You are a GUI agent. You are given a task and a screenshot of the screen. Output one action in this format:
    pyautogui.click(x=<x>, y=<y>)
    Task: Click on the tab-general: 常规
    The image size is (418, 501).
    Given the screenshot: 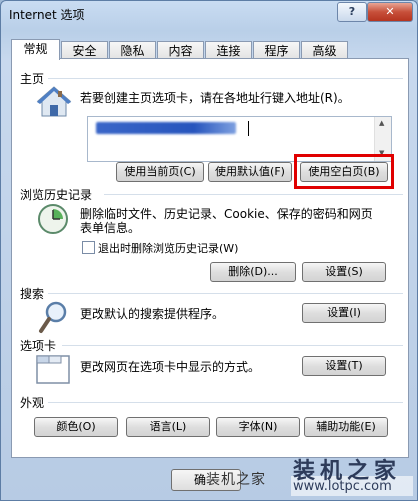 What is the action you would take?
    pyautogui.click(x=35, y=49)
    